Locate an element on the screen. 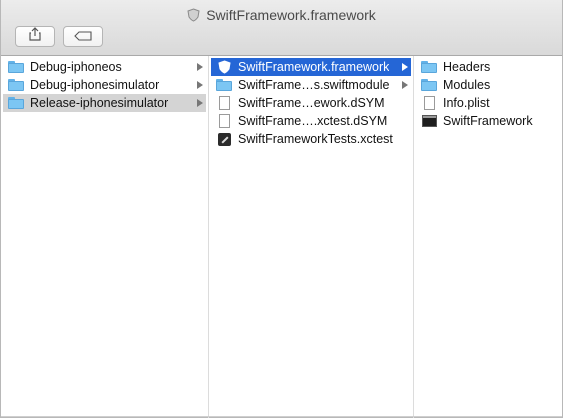 The width and height of the screenshot is (563, 418). list-item-debug-iphonesimulator: Debug-iphonesimulator is located at coordinates (104, 85).